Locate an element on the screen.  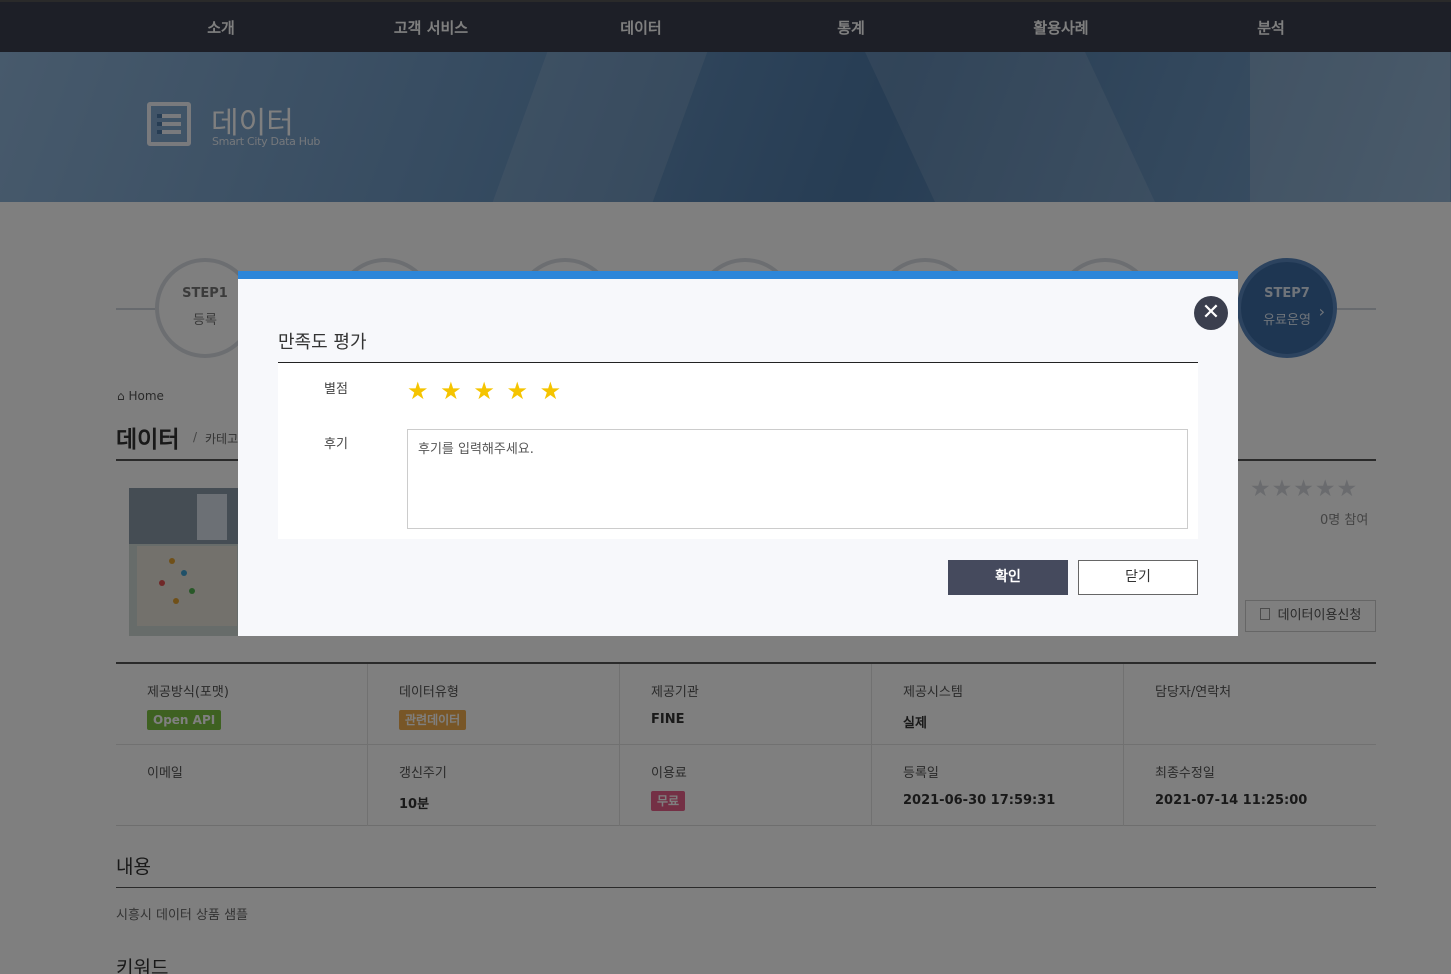
review-label: 후기 is located at coordinates (336, 444).